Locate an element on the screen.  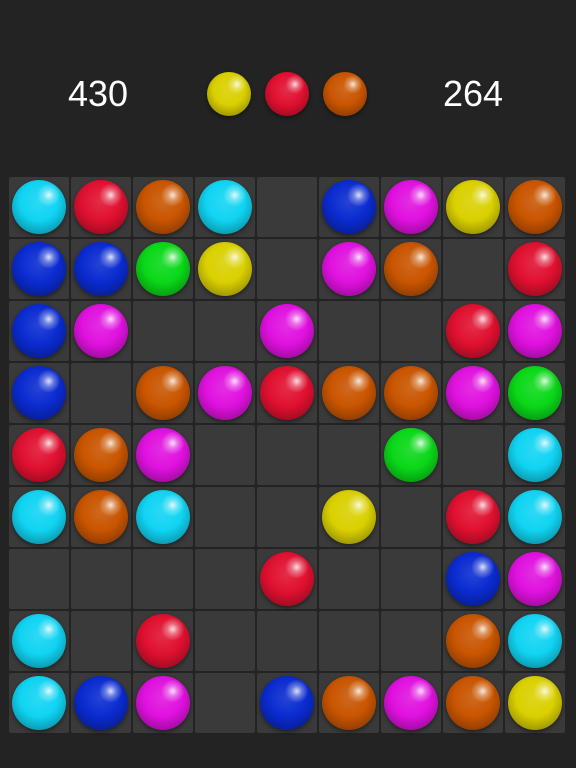
board-cell-r1-c1 is located at coordinates (39, 207).